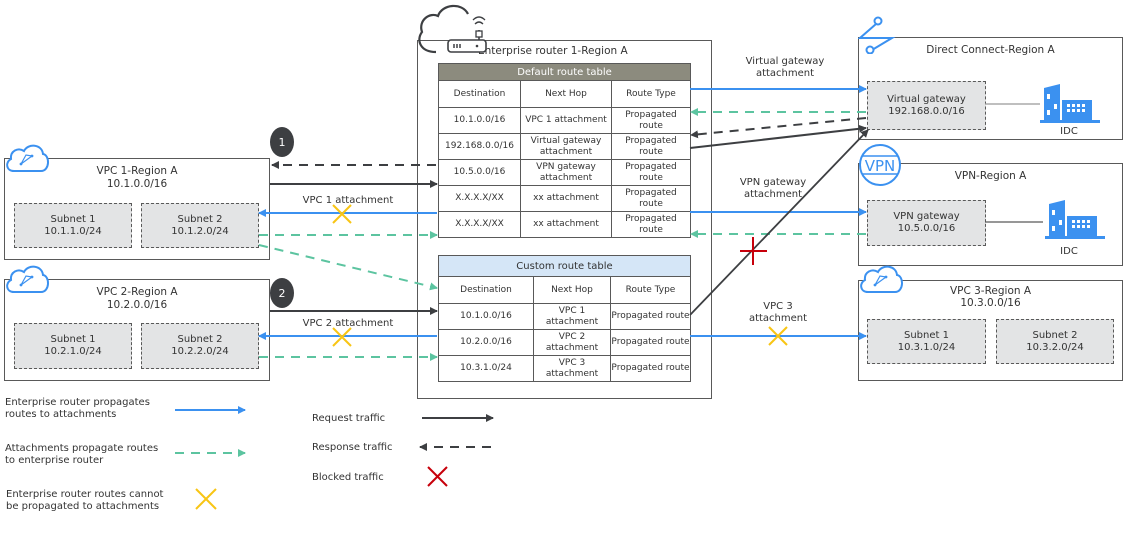  What do you see at coordinates (73, 351) in the screenshot?
I see `subnet-cidr: 10.2.1.0/24` at bounding box center [73, 351].